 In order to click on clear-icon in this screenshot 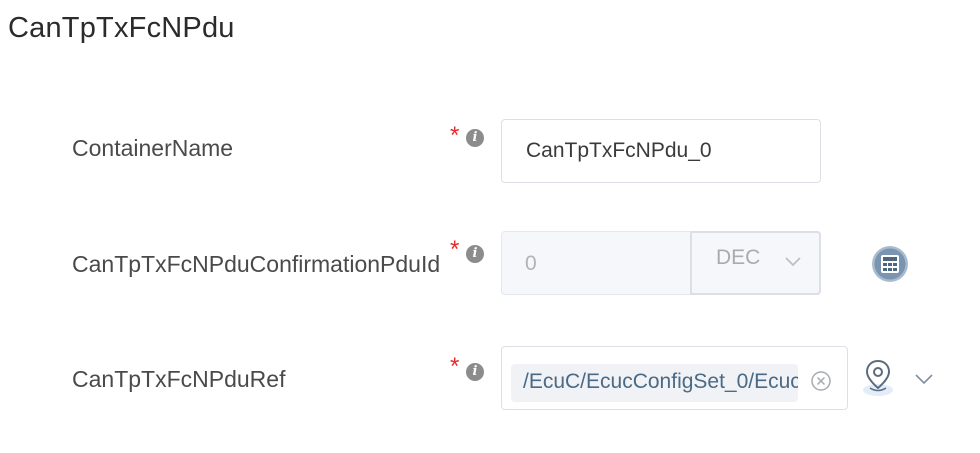, I will do `click(821, 381)`.